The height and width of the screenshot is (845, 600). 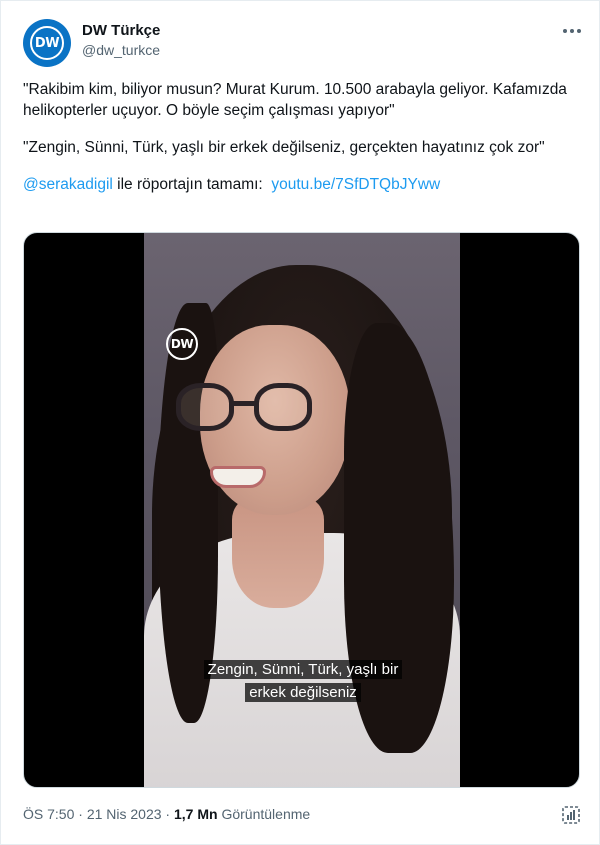 I want to click on video-url-link: youtu.be/7SfDTQbJYww, so click(x=355, y=184).